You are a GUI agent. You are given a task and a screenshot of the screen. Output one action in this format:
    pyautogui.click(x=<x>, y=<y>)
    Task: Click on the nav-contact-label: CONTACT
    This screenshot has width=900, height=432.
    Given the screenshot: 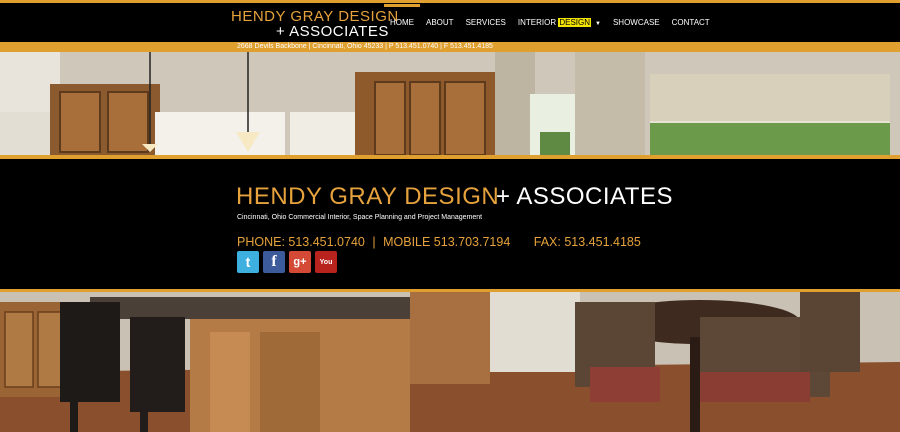 What is the action you would take?
    pyautogui.click(x=690, y=22)
    